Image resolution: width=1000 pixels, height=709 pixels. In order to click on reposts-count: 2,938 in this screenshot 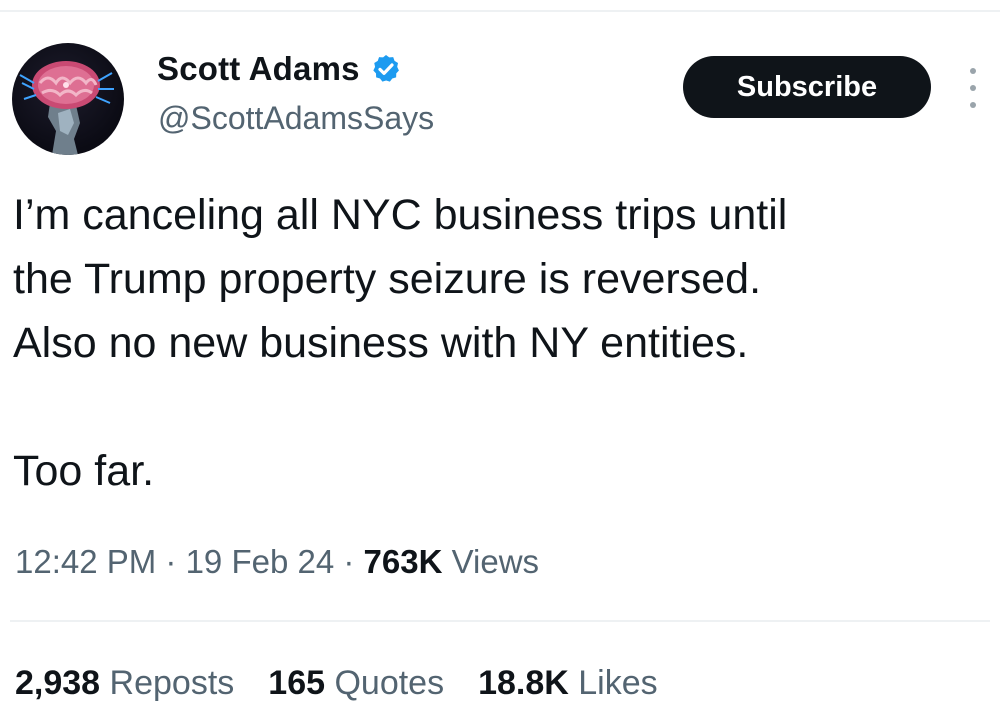, I will do `click(58, 683)`.